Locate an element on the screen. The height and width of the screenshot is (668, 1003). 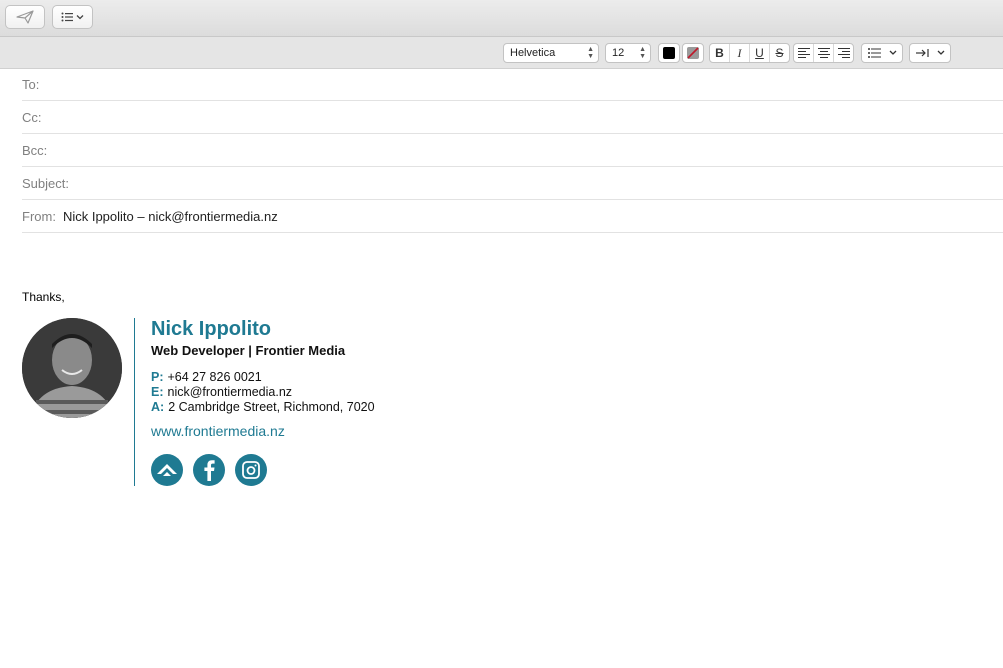
underline-button: U is located at coordinates (760, 53).